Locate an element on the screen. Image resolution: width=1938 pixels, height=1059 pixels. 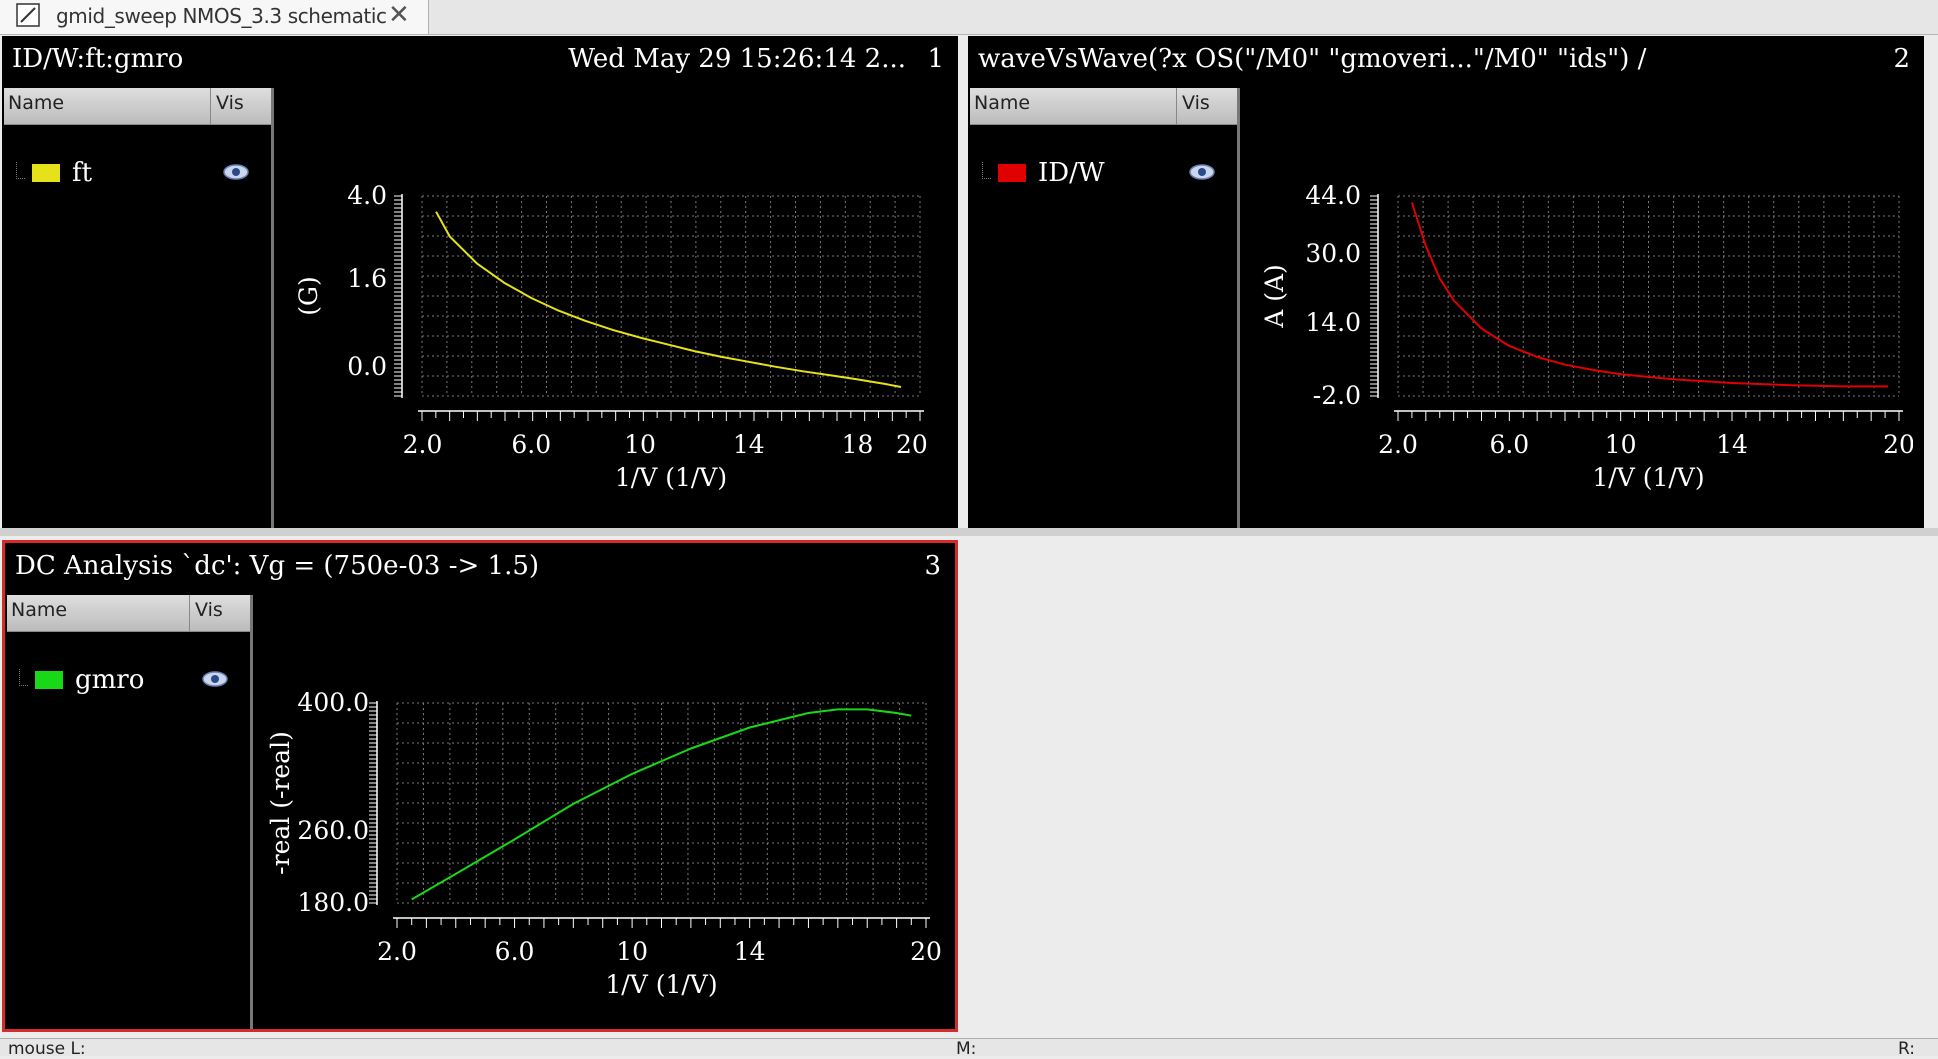
y-tick-label: 1.6 is located at coordinates (367, 278).